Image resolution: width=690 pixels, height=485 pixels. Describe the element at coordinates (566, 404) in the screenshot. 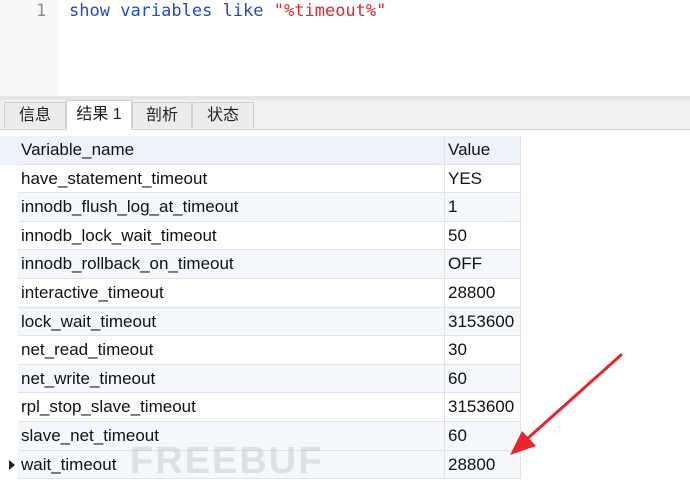

I see `red-arrow-icon` at that location.